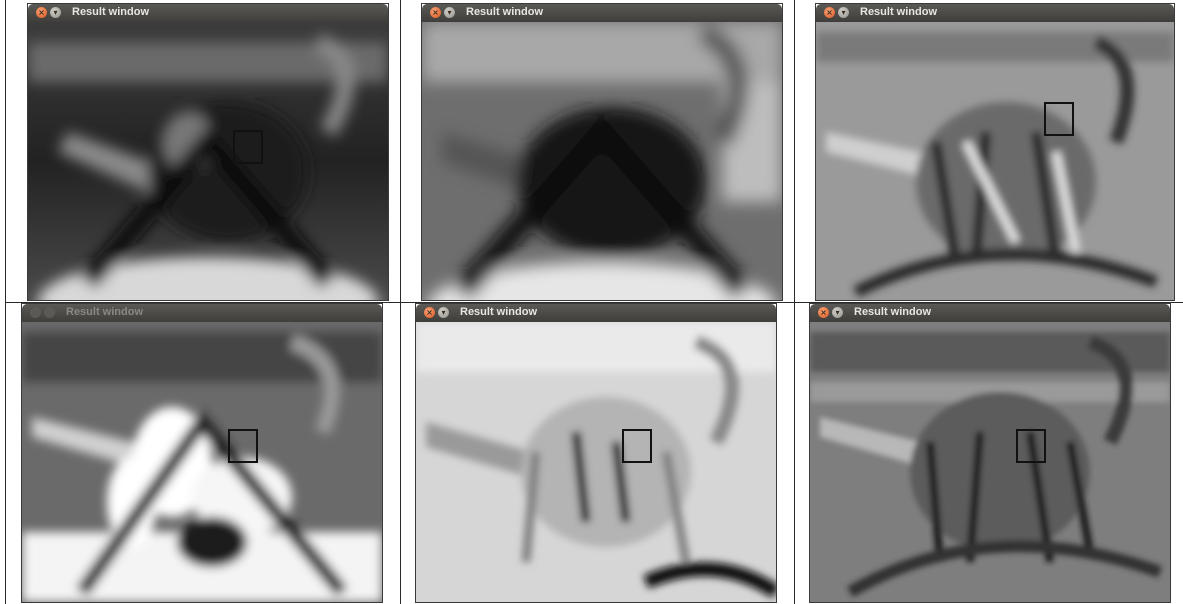 The image size is (1183, 604). I want to click on grid-divider-row, so click(594, 302).